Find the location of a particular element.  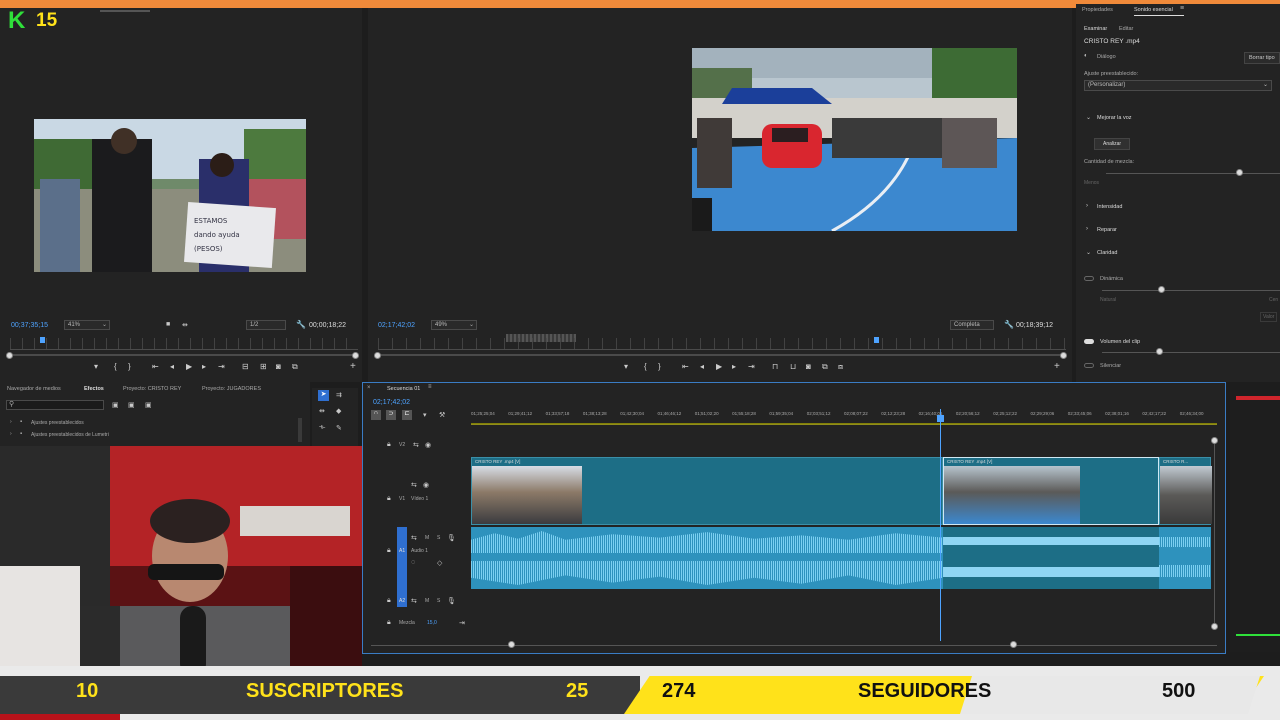

slip-tool-icon: ⟛ is located at coordinates (322, 428).